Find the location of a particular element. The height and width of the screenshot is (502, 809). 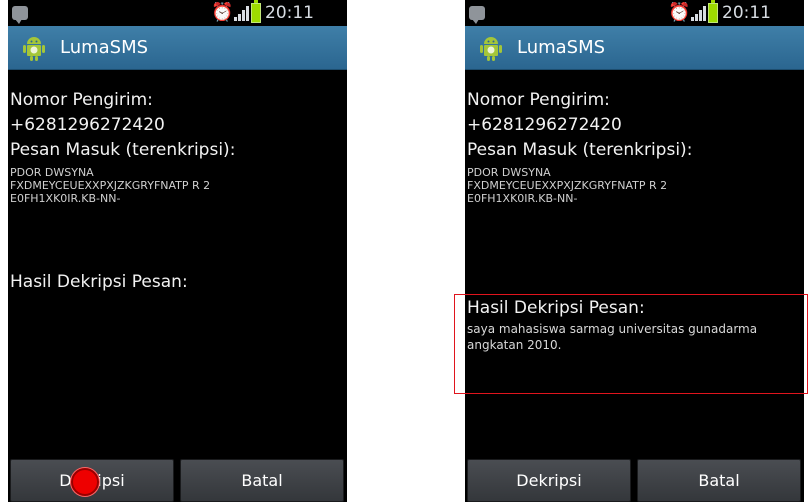

tap-indicator-marker is located at coordinates (85, 482).